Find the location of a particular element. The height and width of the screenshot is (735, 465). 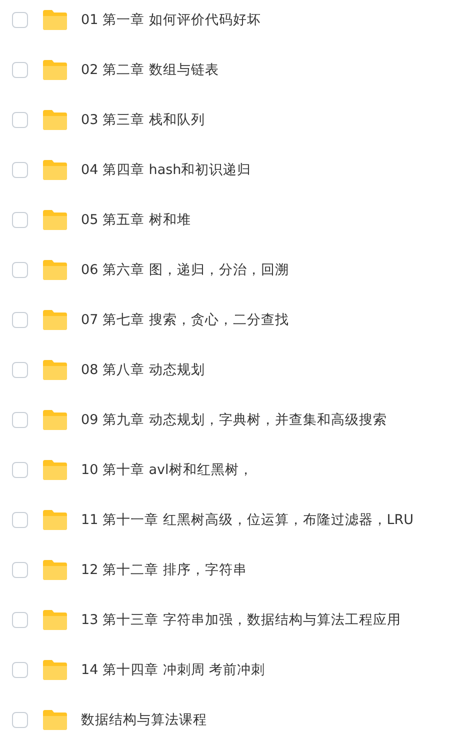

folder-name: 05 第五章 树和堆 is located at coordinates (136, 220).